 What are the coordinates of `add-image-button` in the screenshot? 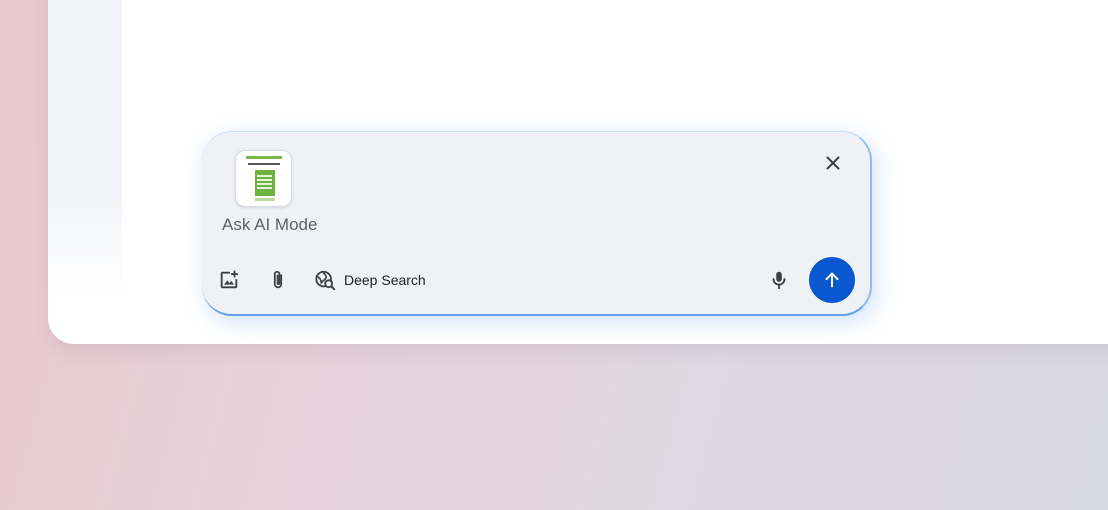 It's located at (229, 280).